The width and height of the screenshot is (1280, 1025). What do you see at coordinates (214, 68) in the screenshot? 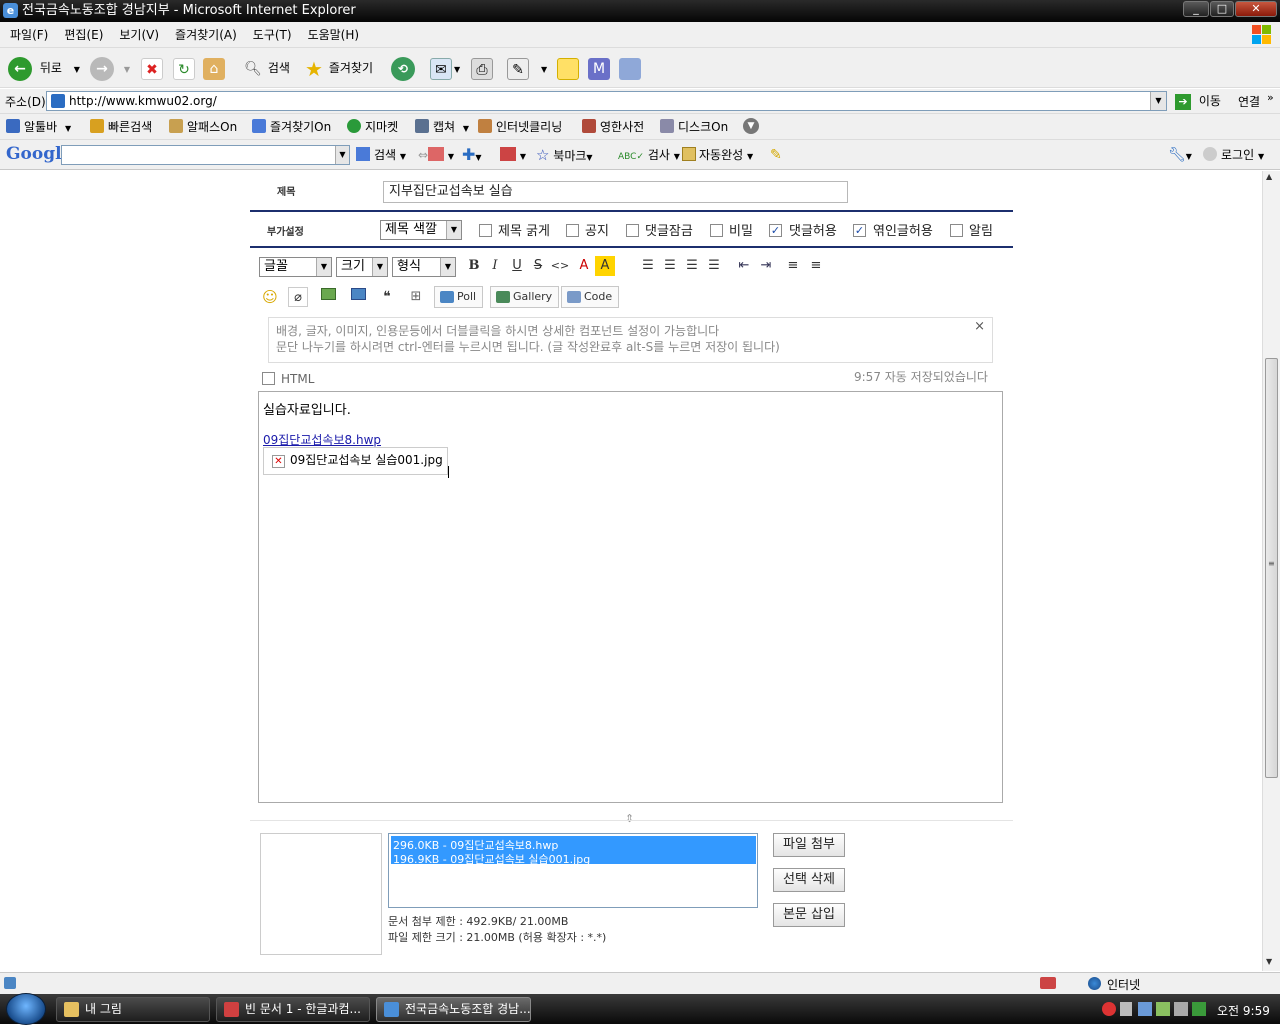
I see `home-button: ⌂` at bounding box center [214, 68].